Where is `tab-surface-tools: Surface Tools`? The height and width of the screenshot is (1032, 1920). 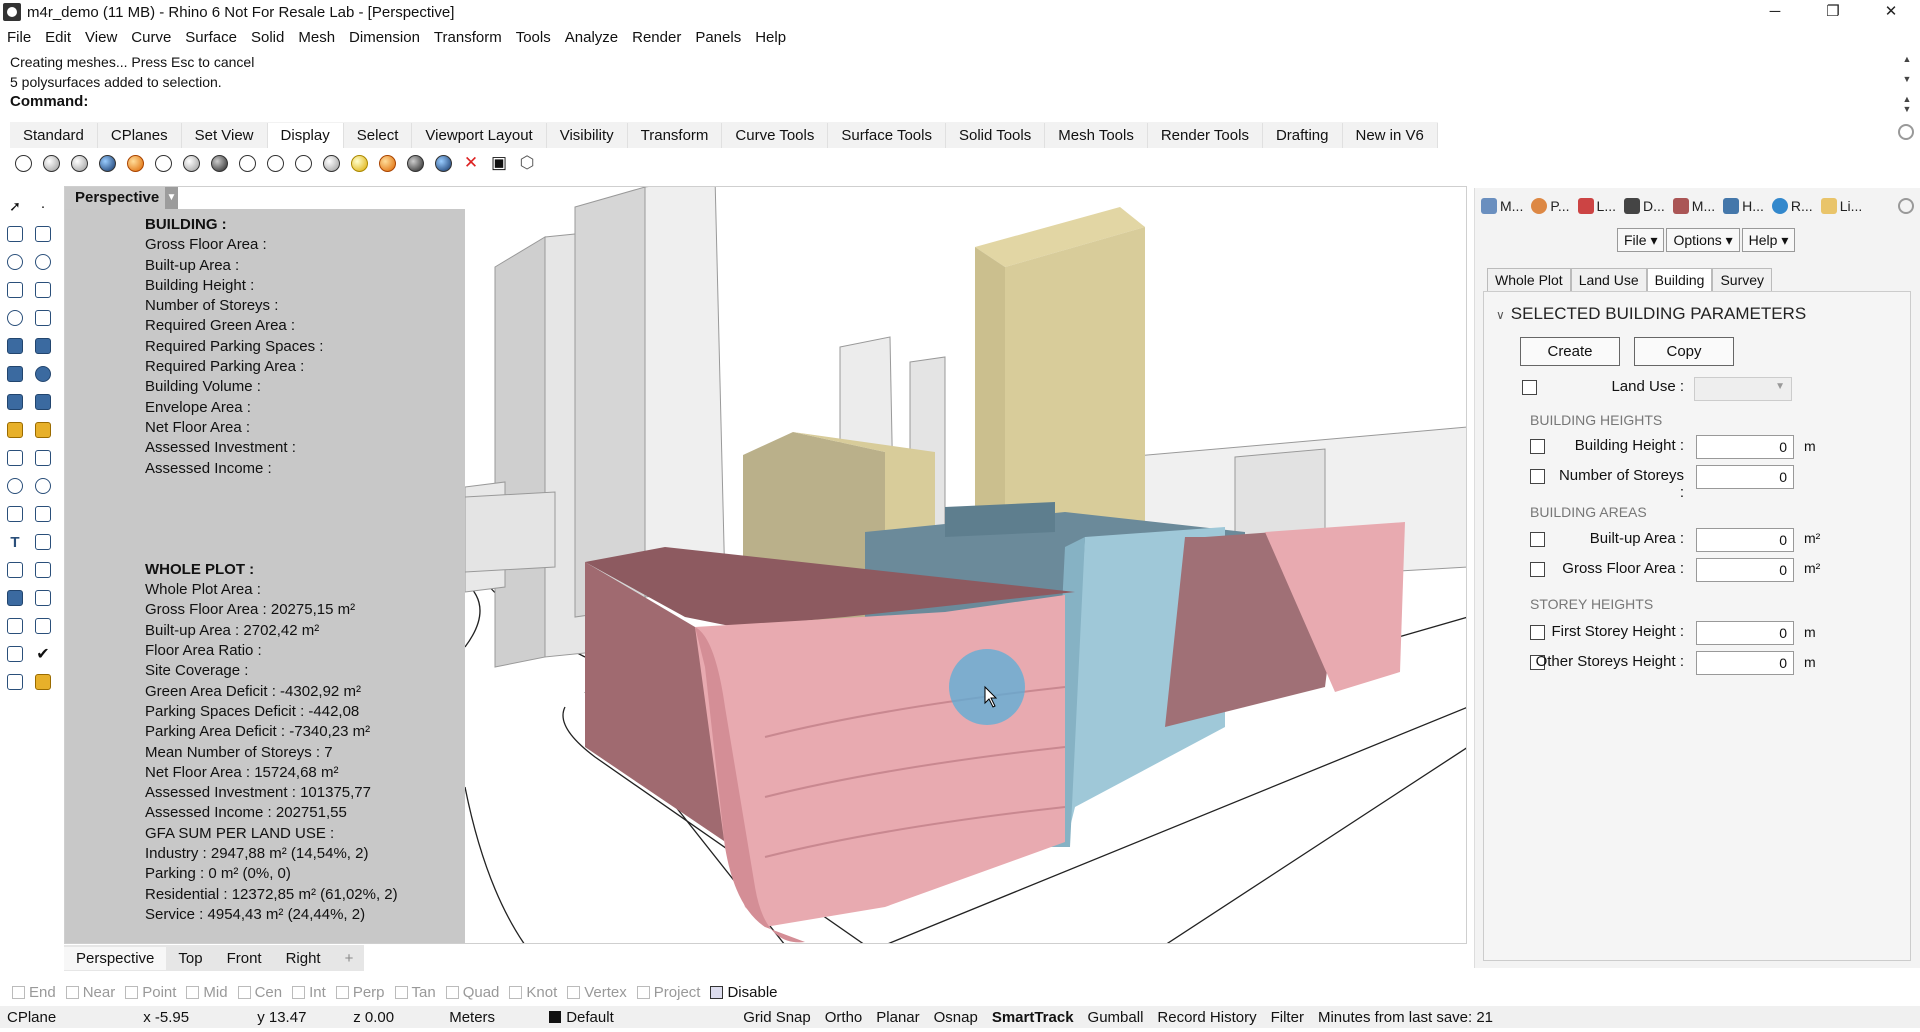 tab-surface-tools: Surface Tools is located at coordinates (887, 135).